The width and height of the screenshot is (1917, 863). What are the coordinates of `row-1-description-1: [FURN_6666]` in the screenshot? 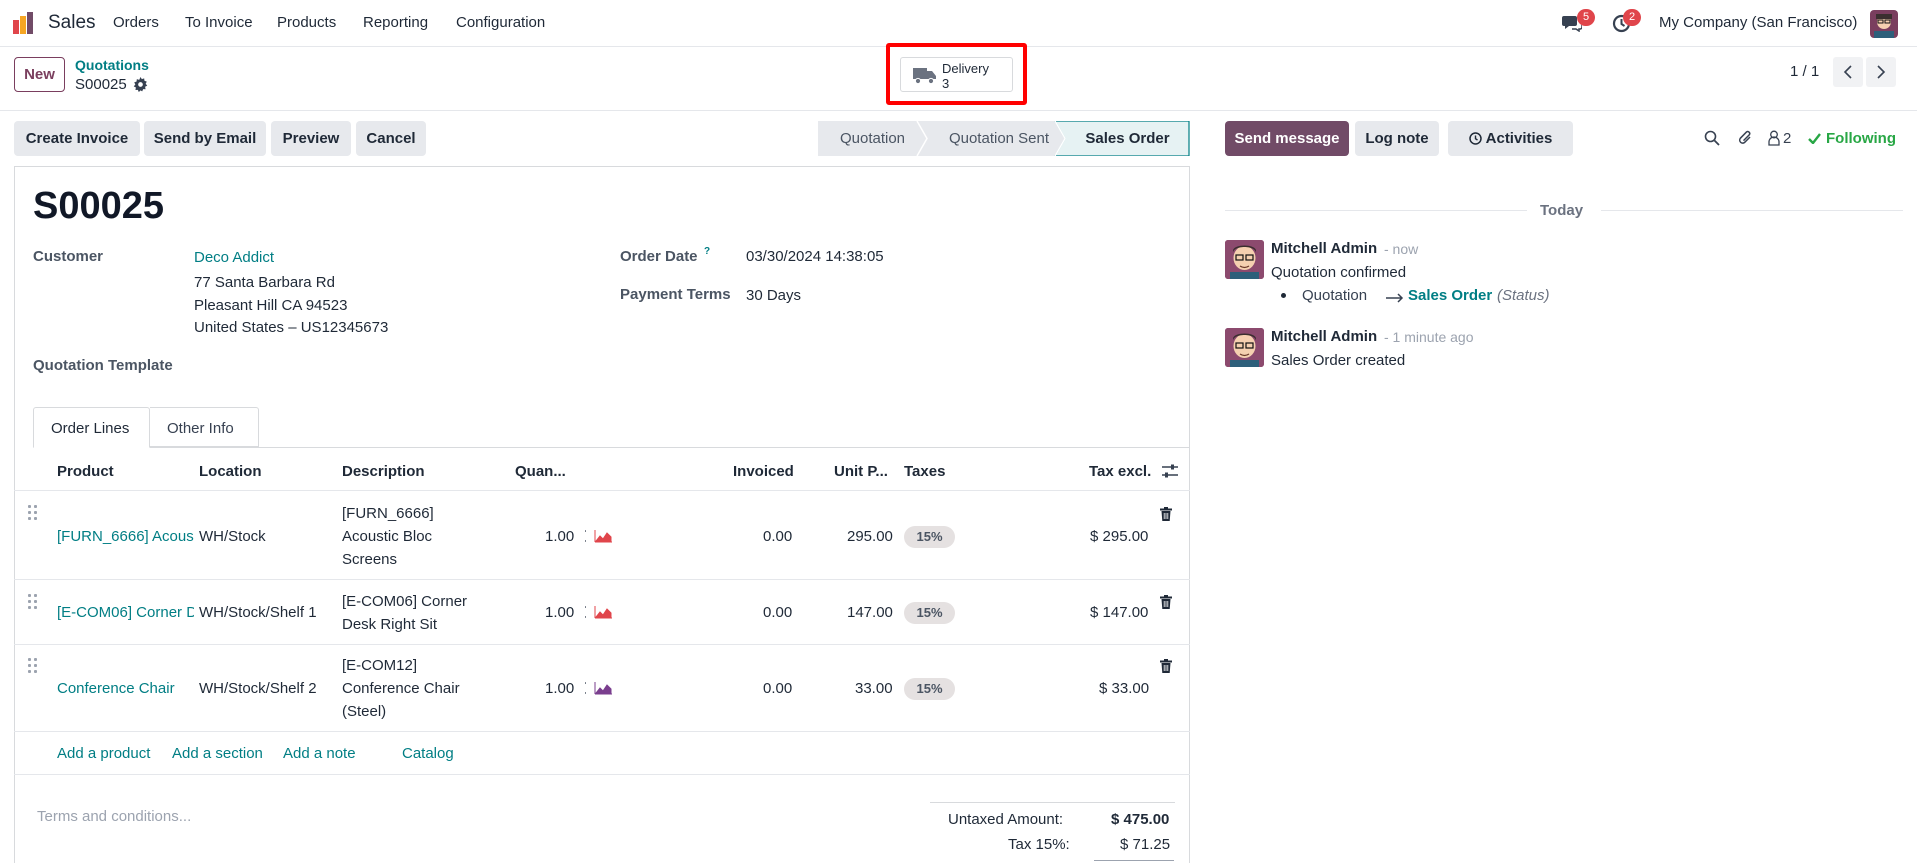 It's located at (388, 513).